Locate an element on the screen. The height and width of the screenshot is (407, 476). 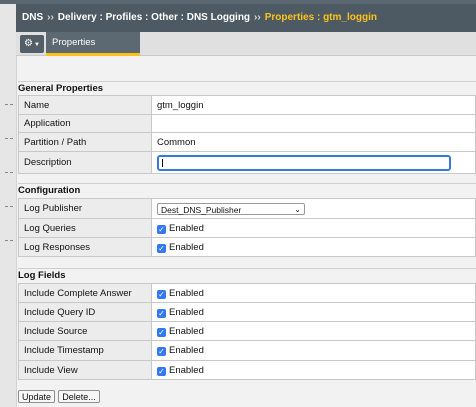
include-source-cell: ✓ Enabled is located at coordinates (313, 331).